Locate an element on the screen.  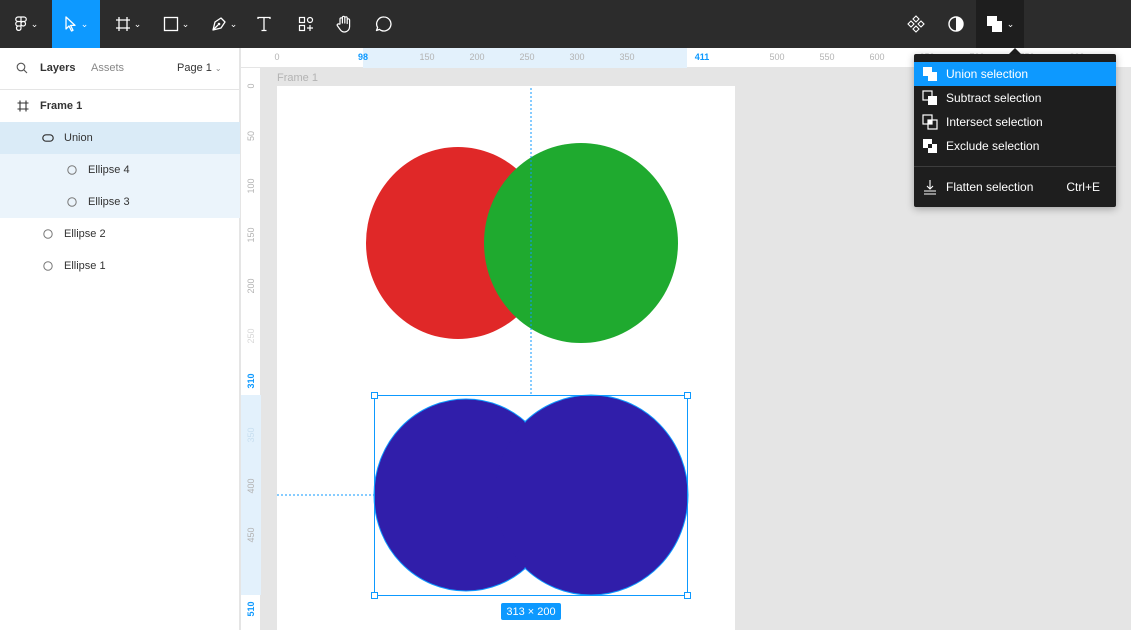
ruler-vertical: 0 50 100 150 200 250 310 350 400 450 510 is located at coordinates (251, 349).